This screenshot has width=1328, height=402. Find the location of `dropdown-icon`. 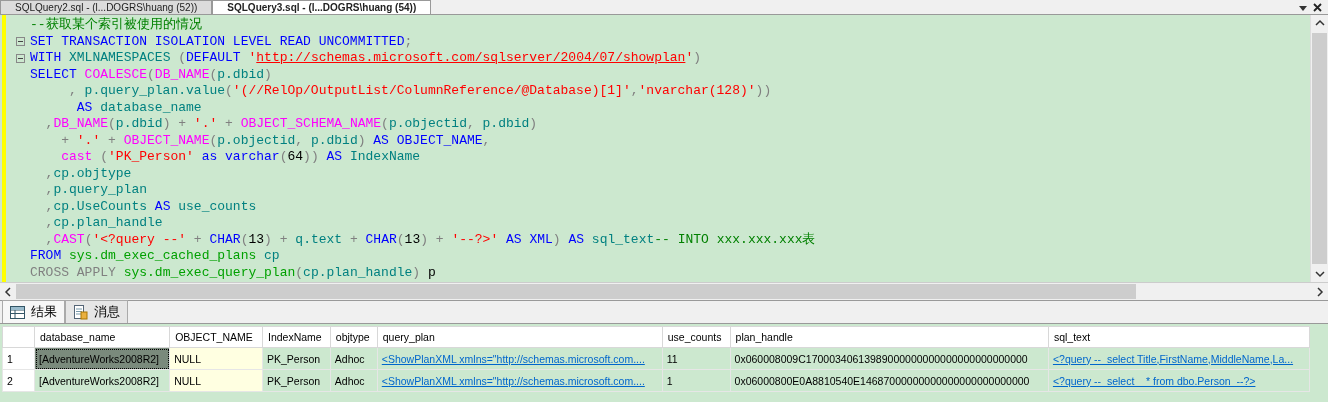

dropdown-icon is located at coordinates (1303, 9).